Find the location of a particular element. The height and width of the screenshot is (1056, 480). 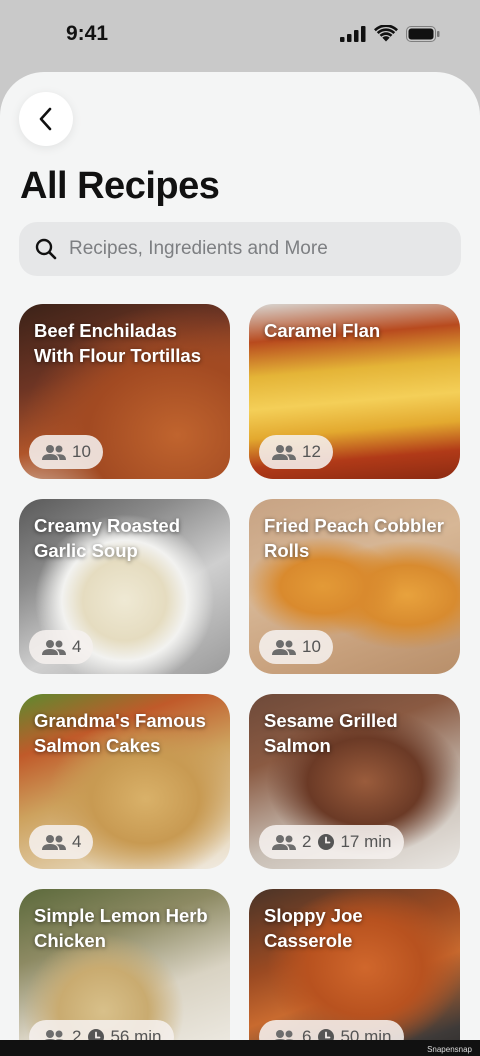

recipe-title: Creamy Roasted Garlic Soup is located at coordinates (107, 538).